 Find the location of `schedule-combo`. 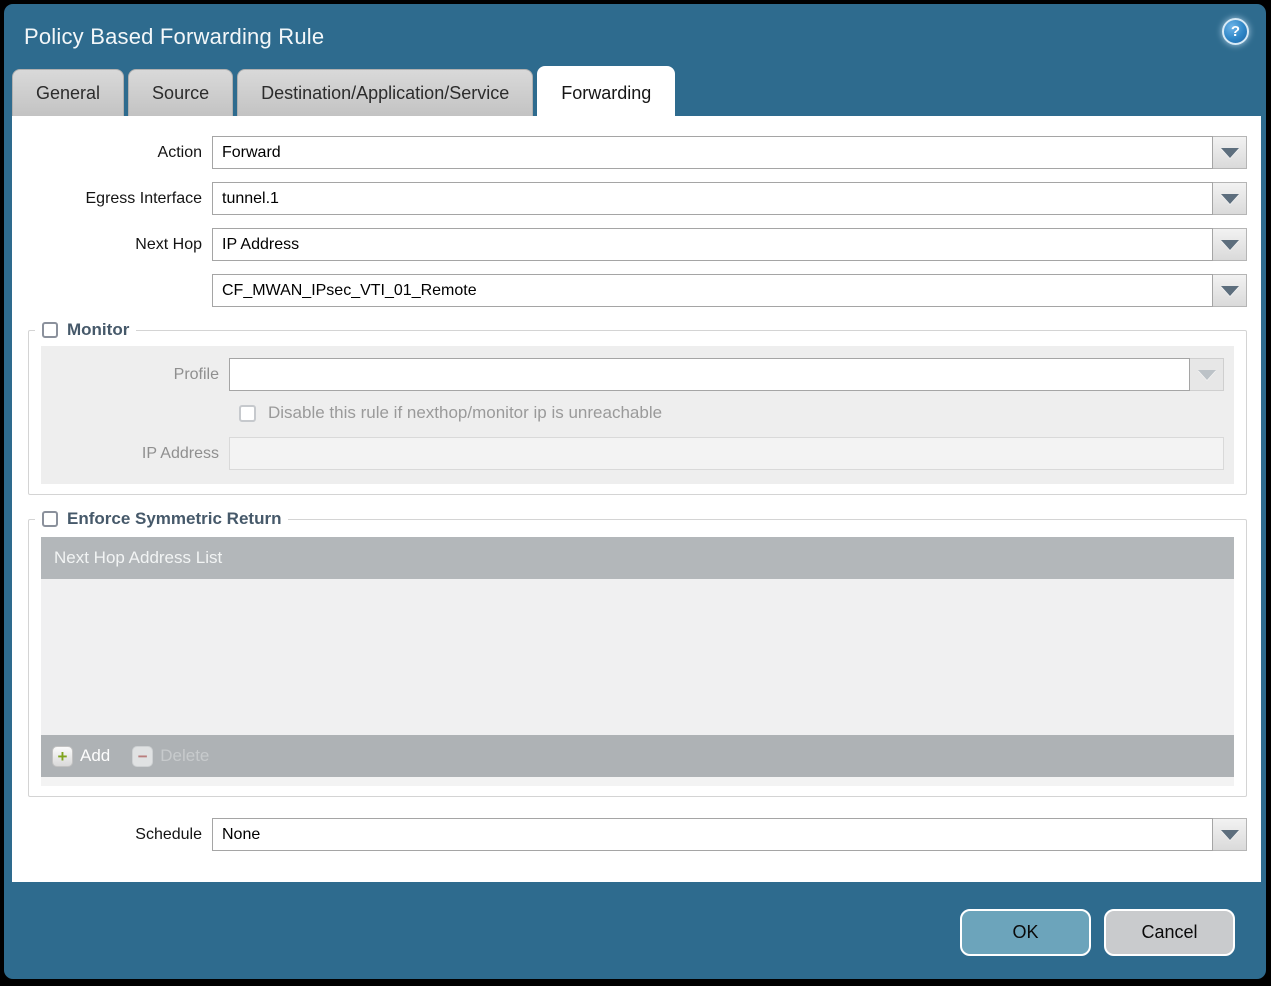

schedule-combo is located at coordinates (729, 834).